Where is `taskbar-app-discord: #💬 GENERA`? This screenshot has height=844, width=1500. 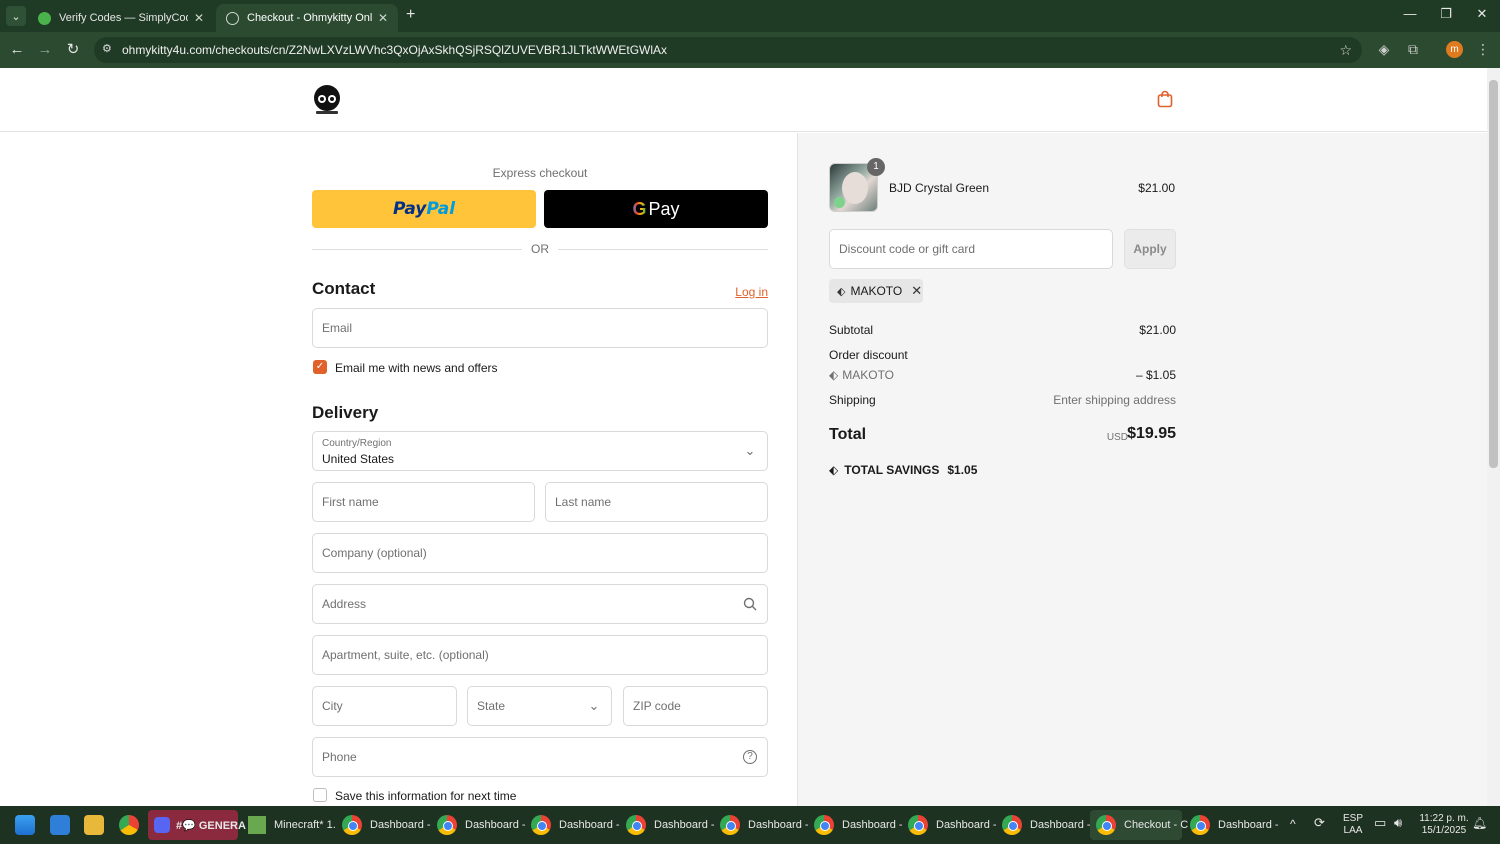 taskbar-app-discord: #💬 GENERA is located at coordinates (197, 825).